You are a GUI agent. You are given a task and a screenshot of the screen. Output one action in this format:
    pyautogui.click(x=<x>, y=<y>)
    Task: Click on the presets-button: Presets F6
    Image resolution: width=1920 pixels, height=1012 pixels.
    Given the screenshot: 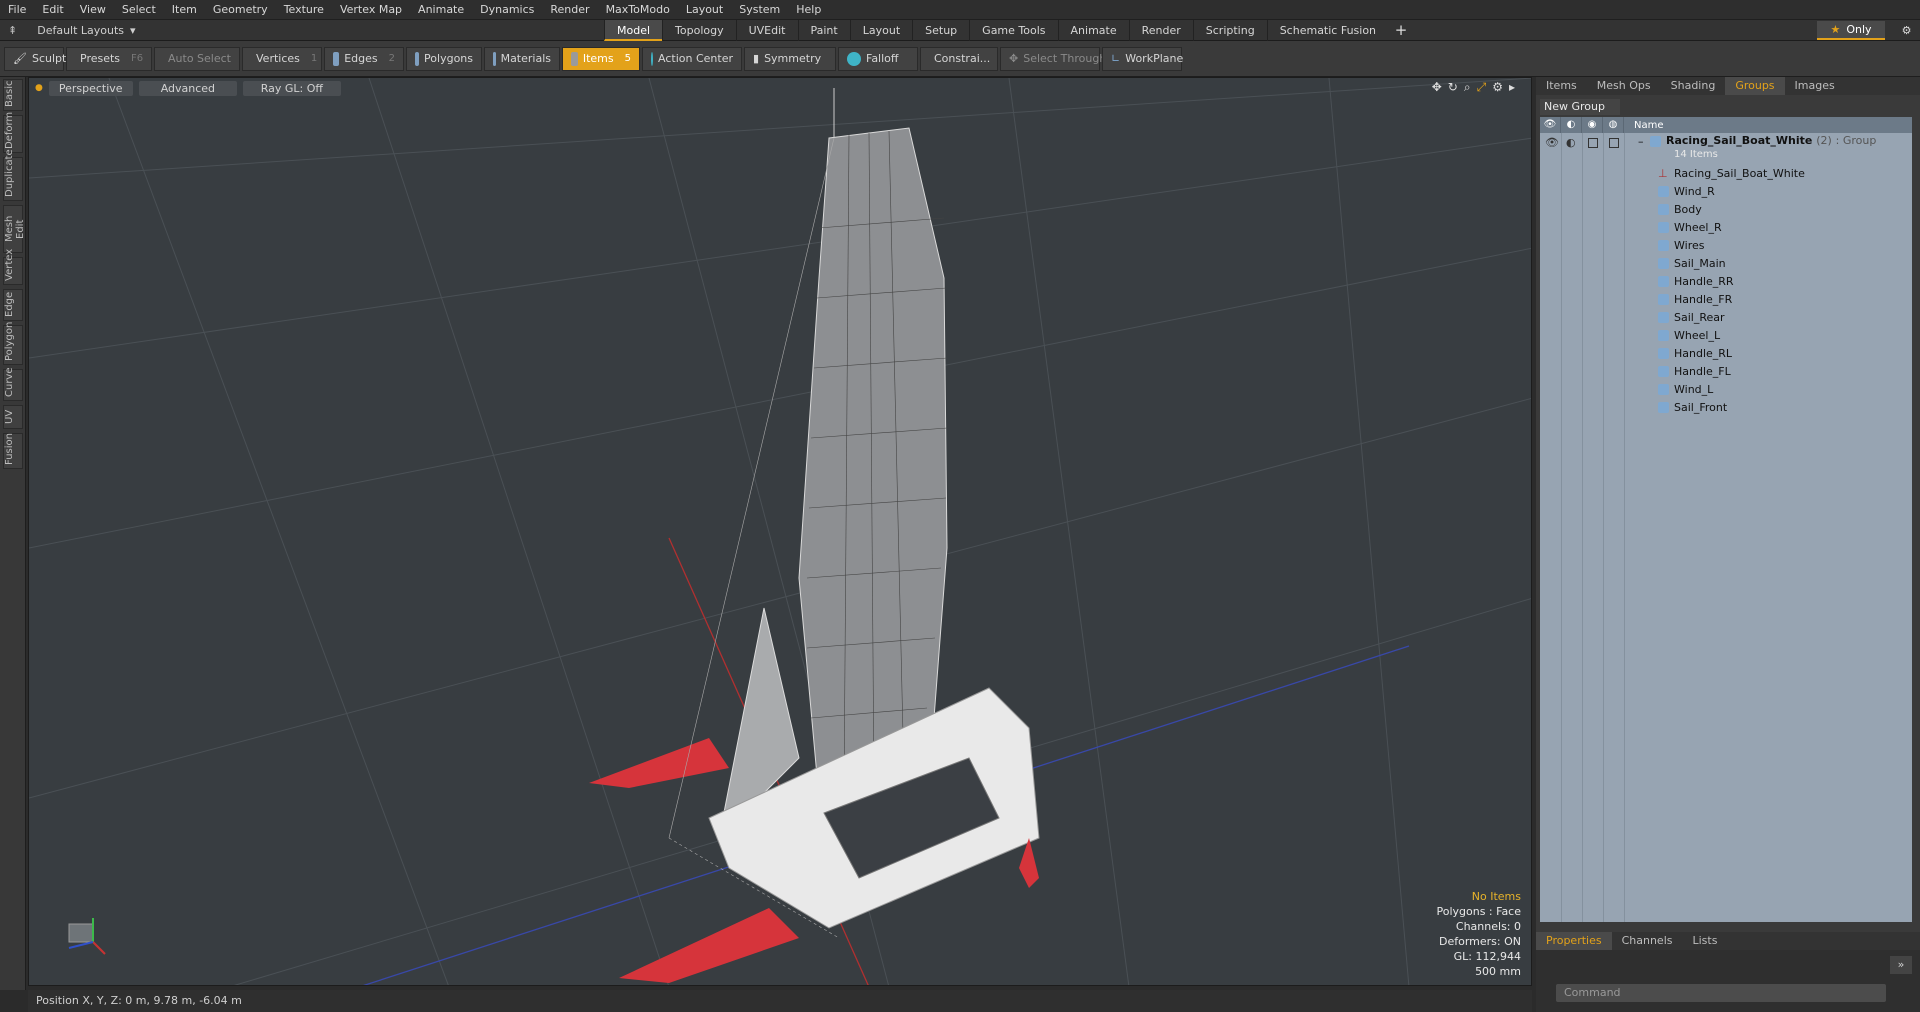 What is the action you would take?
    pyautogui.click(x=109, y=58)
    